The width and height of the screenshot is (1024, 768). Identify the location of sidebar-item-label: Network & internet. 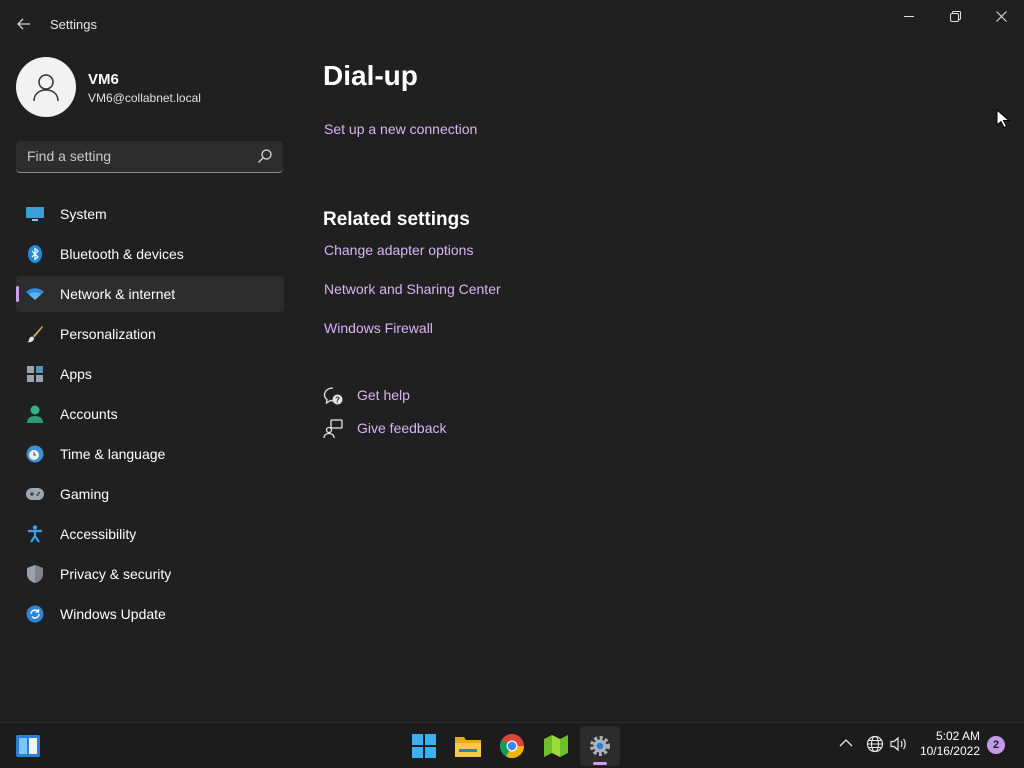
(118, 294).